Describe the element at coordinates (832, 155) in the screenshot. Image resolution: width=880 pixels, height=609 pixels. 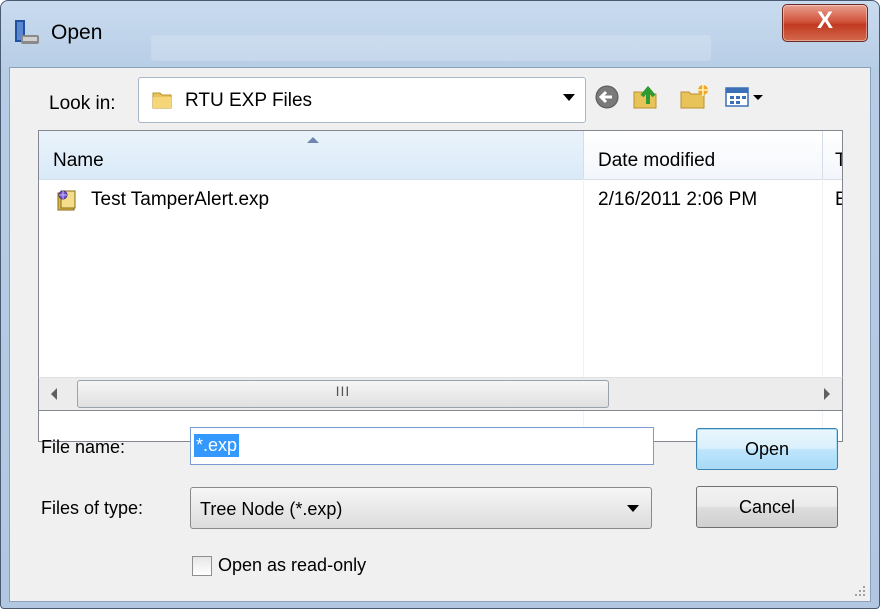
I see `column-header-type: Ty` at that location.